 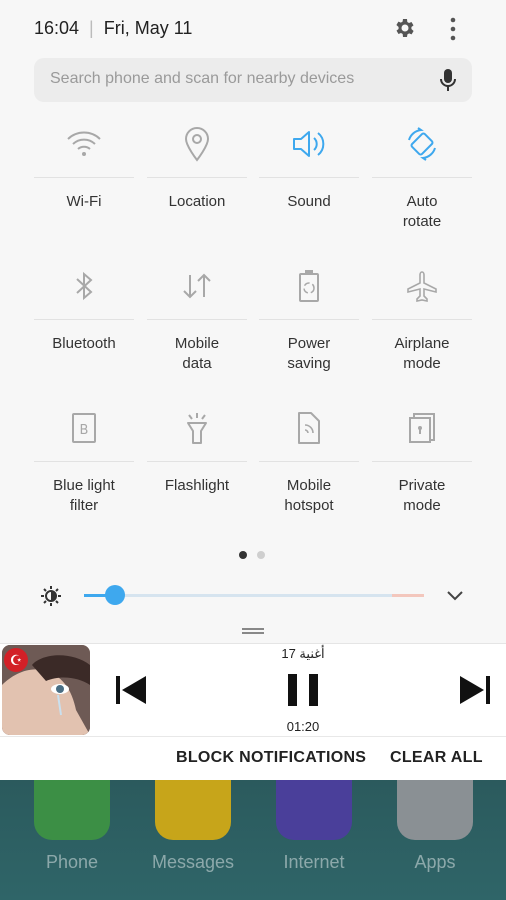 I want to click on location-pin-icon, so click(x=197, y=144).